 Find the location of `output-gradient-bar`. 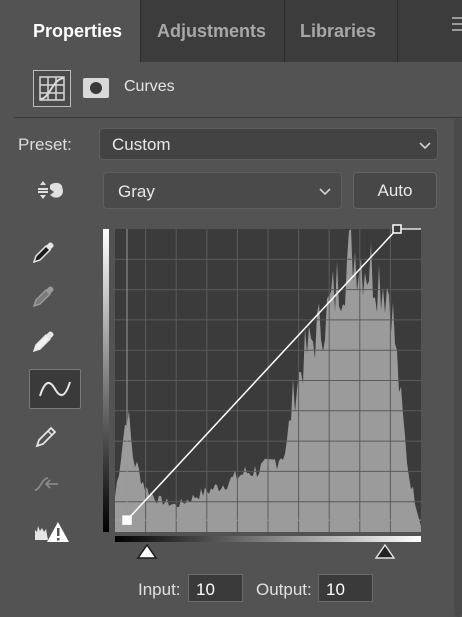

output-gradient-bar is located at coordinates (106, 380).